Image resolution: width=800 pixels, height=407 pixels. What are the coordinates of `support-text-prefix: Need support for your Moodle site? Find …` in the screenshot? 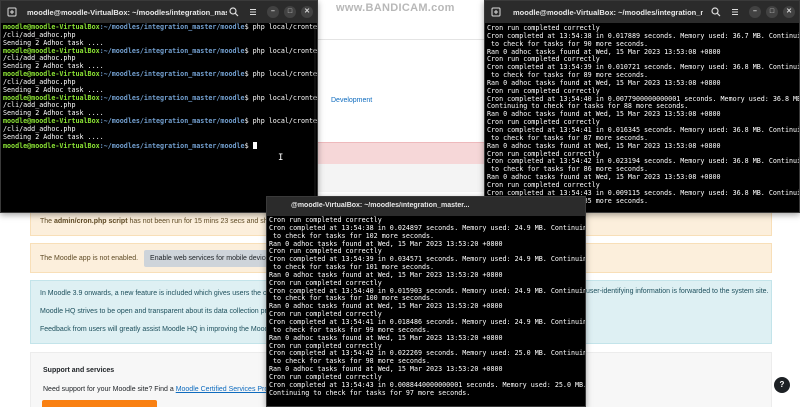 It's located at (109, 389).